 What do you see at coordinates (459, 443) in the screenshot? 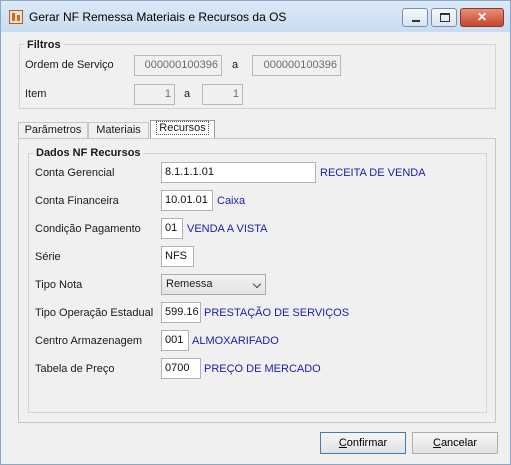
I see `cancelar-label: ancelar` at bounding box center [459, 443].